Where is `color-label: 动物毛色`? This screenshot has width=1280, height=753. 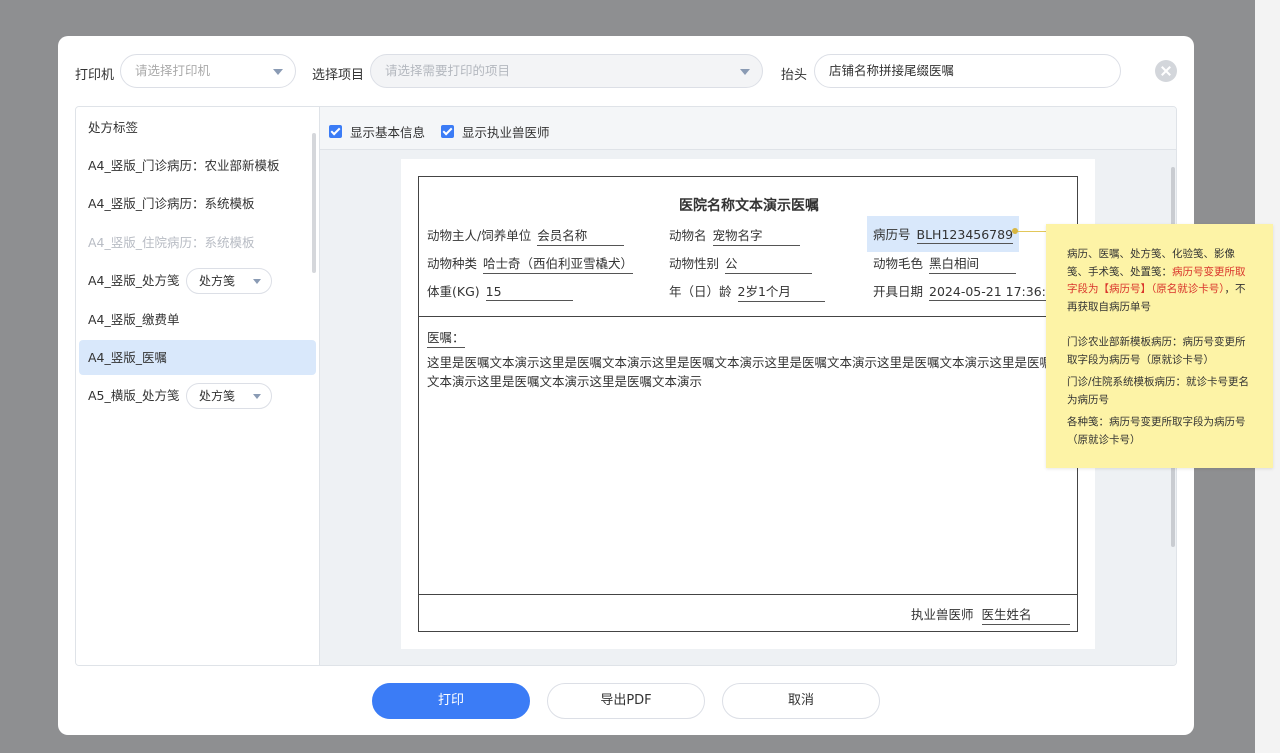
color-label: 动物毛色 is located at coordinates (898, 263).